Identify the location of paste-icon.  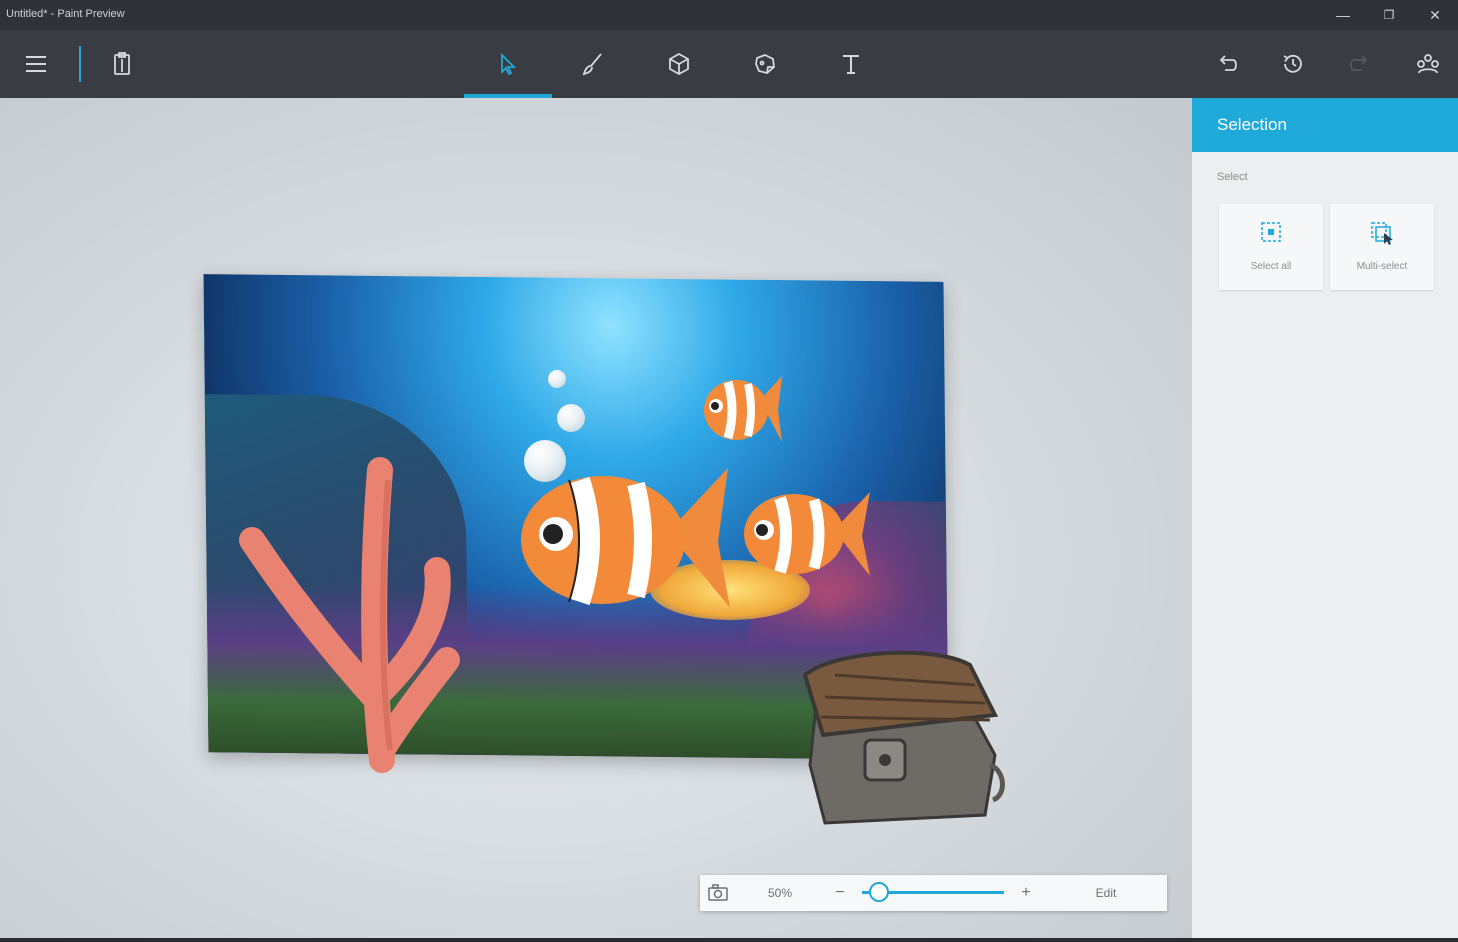
(122, 63).